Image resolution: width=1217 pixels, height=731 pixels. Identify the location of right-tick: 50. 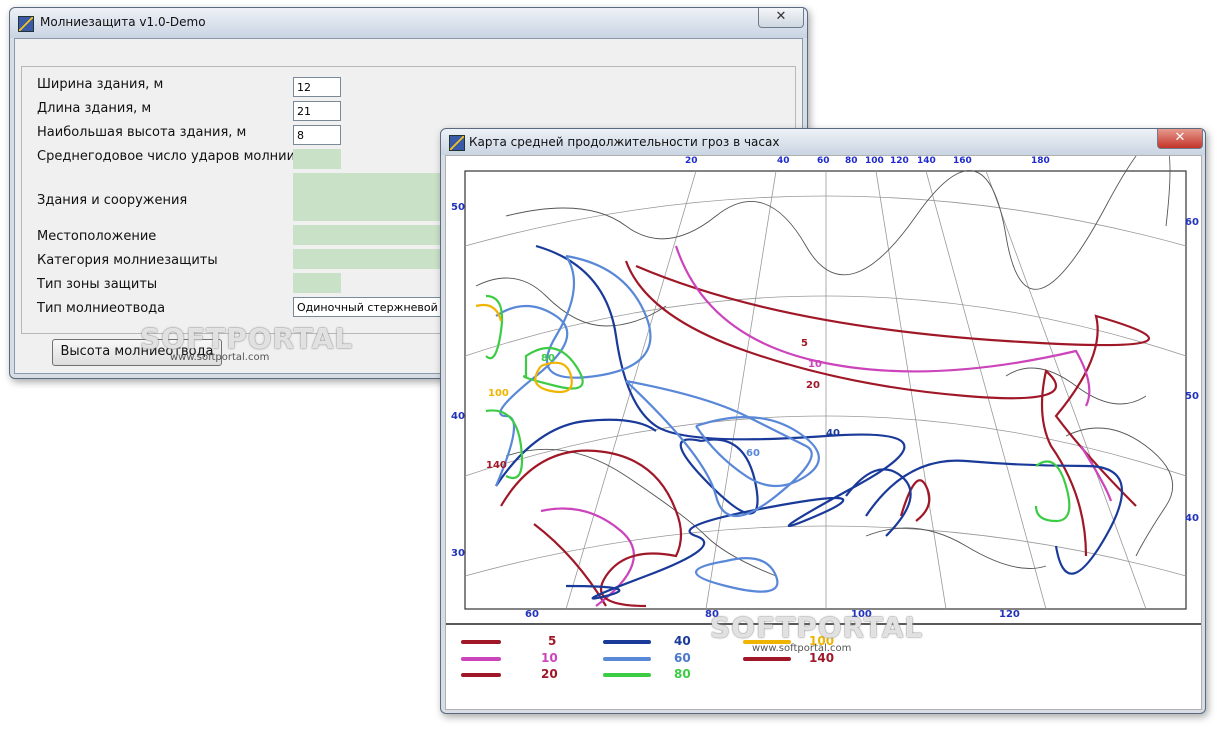
(1192, 396).